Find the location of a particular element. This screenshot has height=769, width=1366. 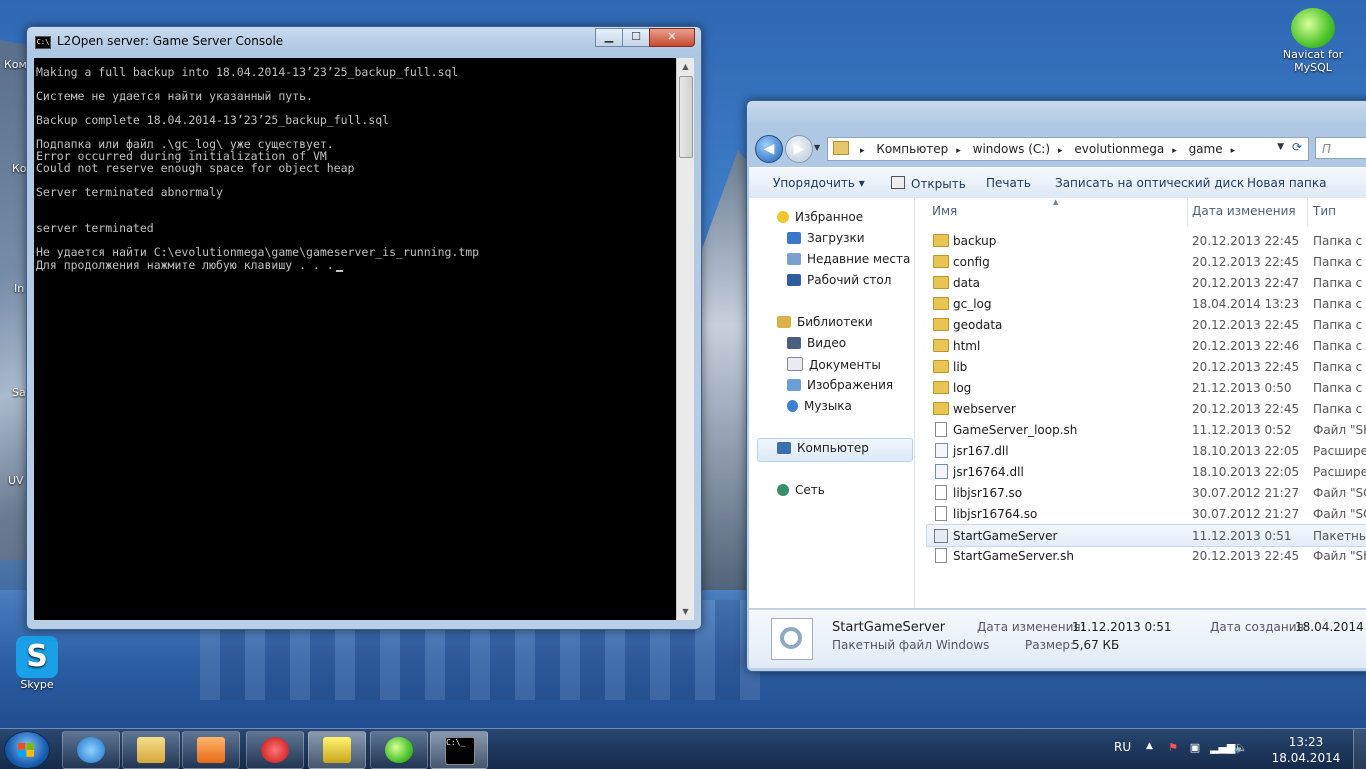

taskbar-app-media-player-classic is located at coordinates (337, 750).